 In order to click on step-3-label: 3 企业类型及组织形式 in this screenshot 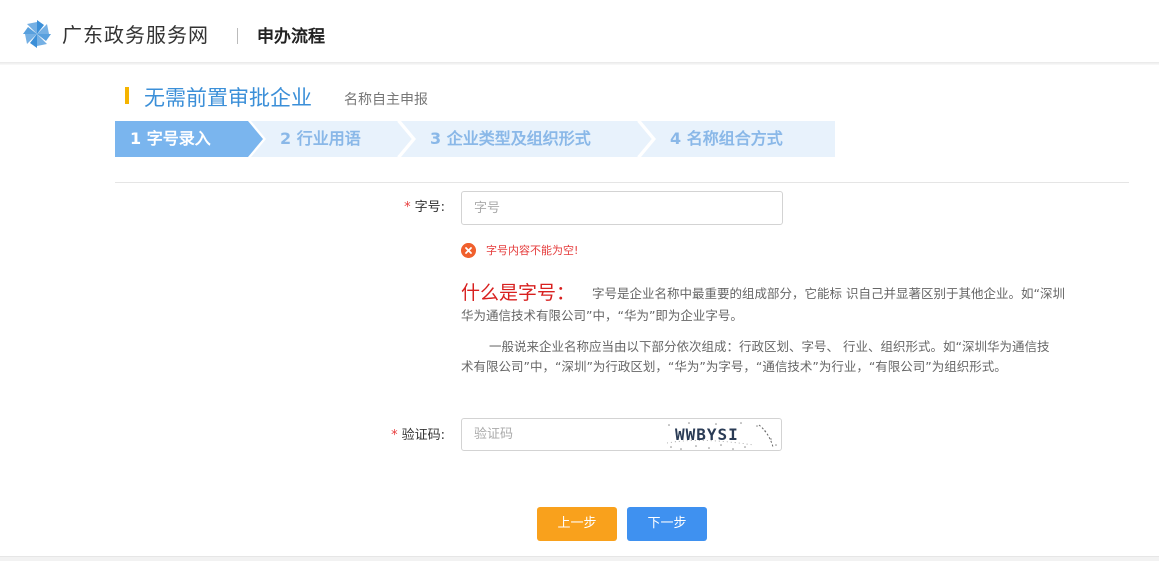, I will do `click(510, 138)`.